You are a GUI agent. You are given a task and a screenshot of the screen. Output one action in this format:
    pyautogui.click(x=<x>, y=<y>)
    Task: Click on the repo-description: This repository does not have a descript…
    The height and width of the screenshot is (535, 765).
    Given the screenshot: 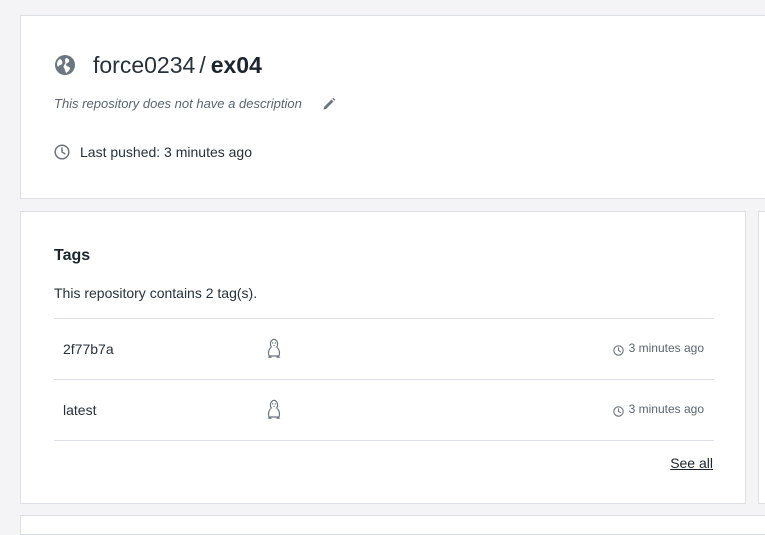 What is the action you would take?
    pyautogui.click(x=178, y=103)
    